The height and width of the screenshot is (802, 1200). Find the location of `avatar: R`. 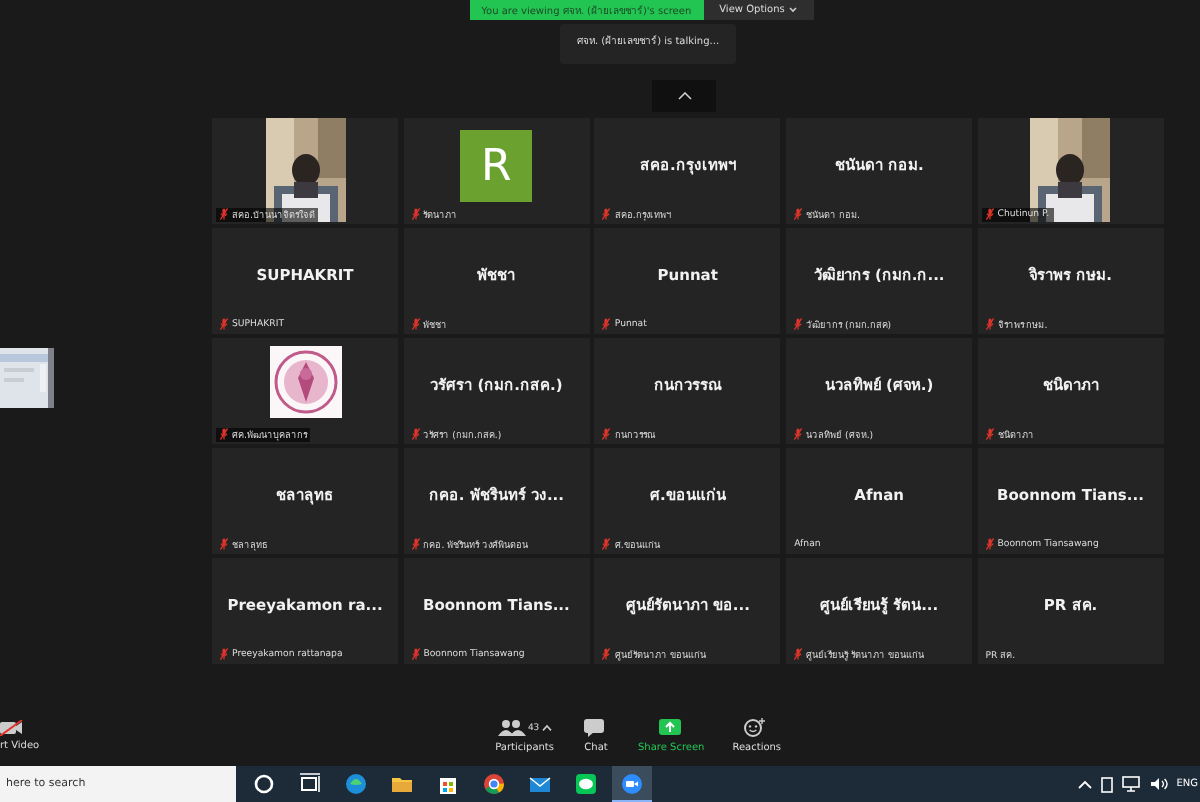

avatar: R is located at coordinates (496, 166).